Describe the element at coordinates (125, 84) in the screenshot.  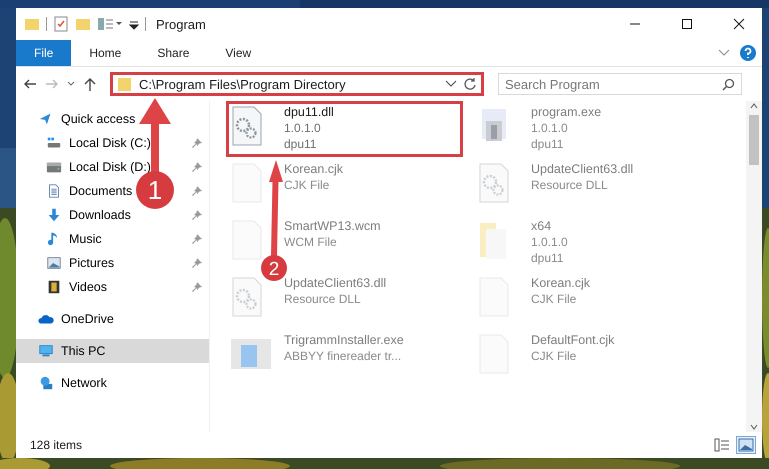
I see `folder-icon` at that location.